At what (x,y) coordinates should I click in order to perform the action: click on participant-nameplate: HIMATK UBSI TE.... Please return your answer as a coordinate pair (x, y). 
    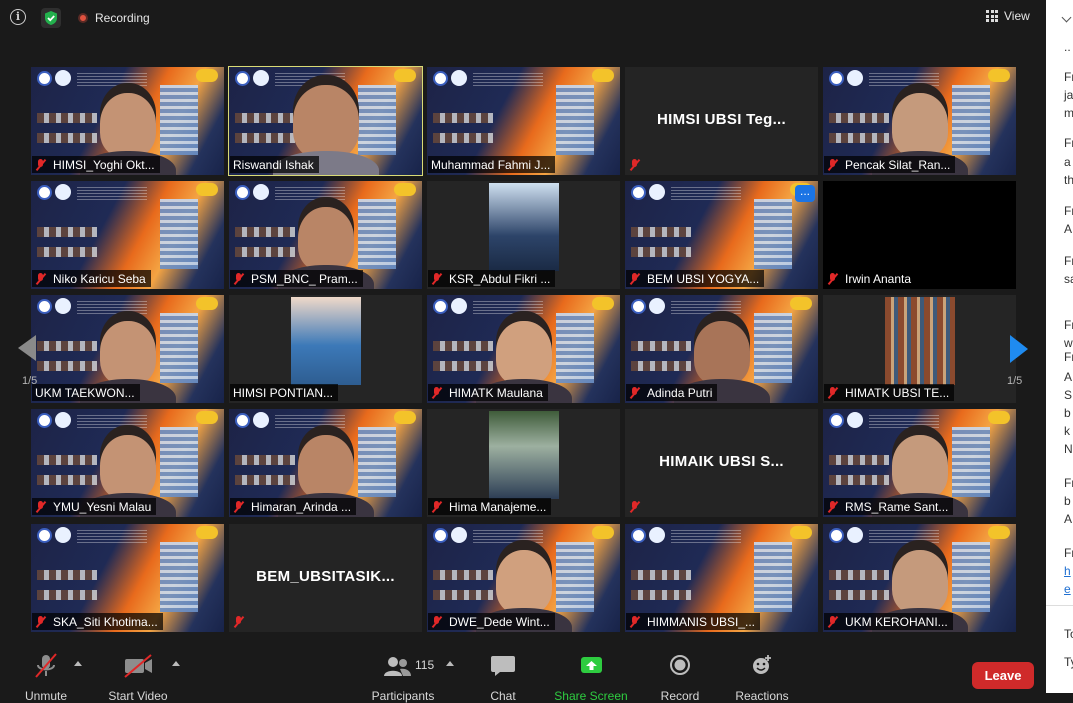
    Looking at the image, I should click on (889, 392).